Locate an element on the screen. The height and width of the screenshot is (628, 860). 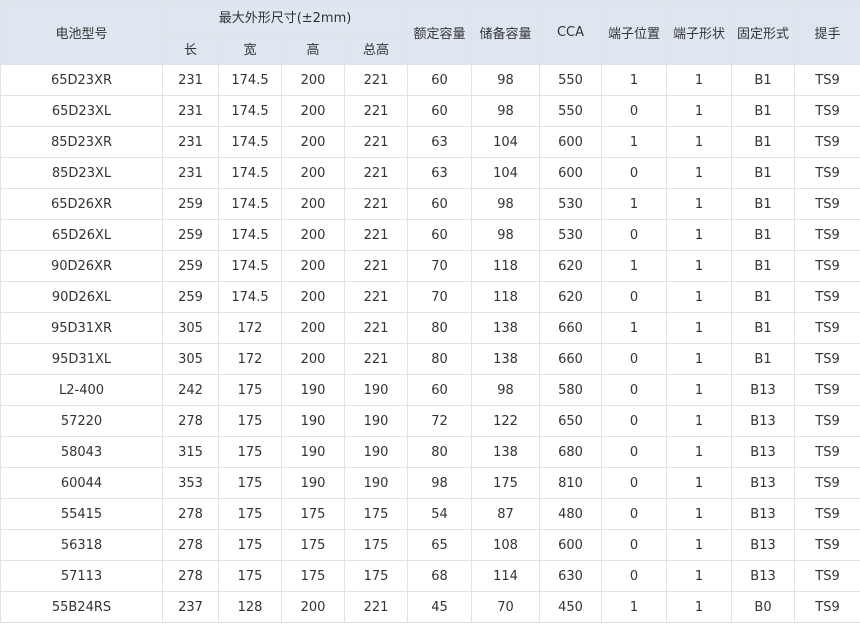
cell-model: 56318 is located at coordinates (81, 545).